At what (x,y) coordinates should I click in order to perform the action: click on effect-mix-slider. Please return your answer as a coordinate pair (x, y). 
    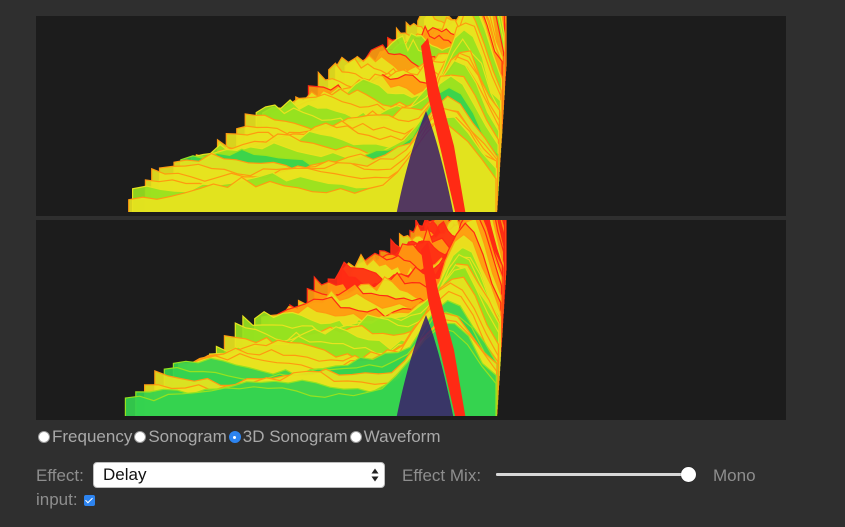
    Looking at the image, I should click on (596, 475).